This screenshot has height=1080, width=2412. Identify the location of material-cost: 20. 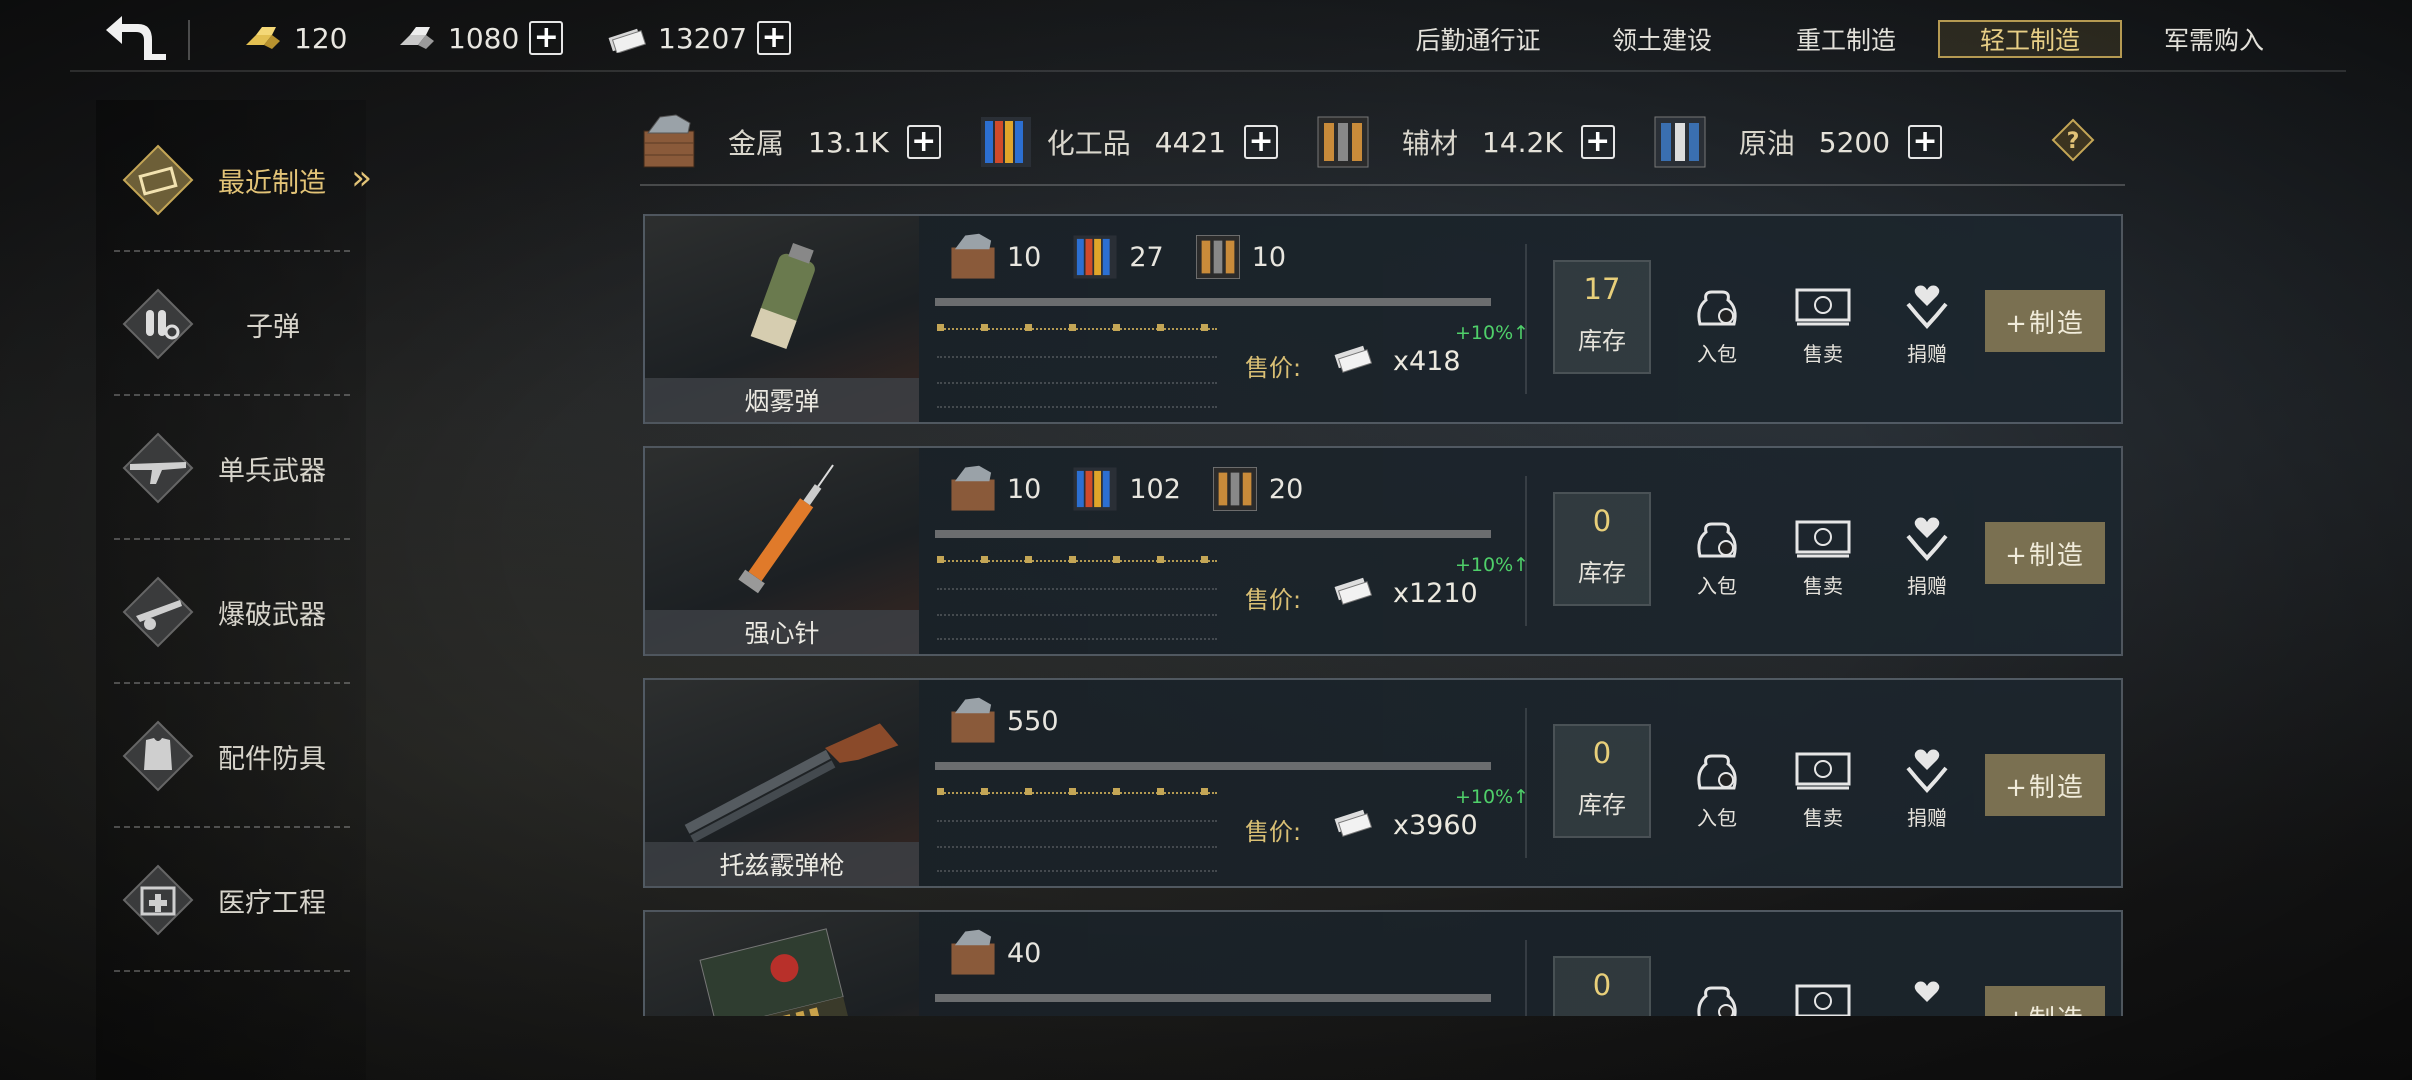
(1255, 489).